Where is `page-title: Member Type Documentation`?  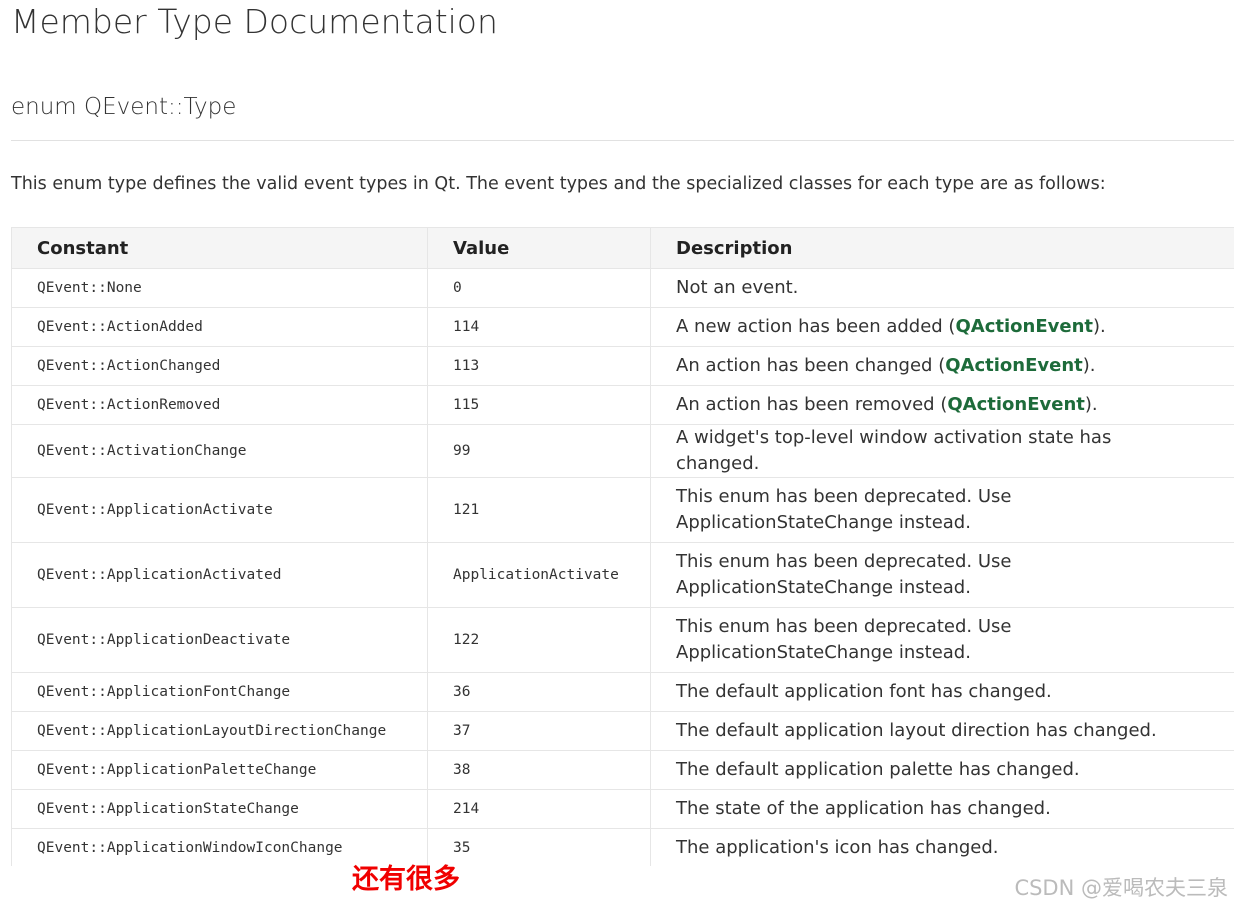
page-title: Member Type Documentation is located at coordinates (254, 21).